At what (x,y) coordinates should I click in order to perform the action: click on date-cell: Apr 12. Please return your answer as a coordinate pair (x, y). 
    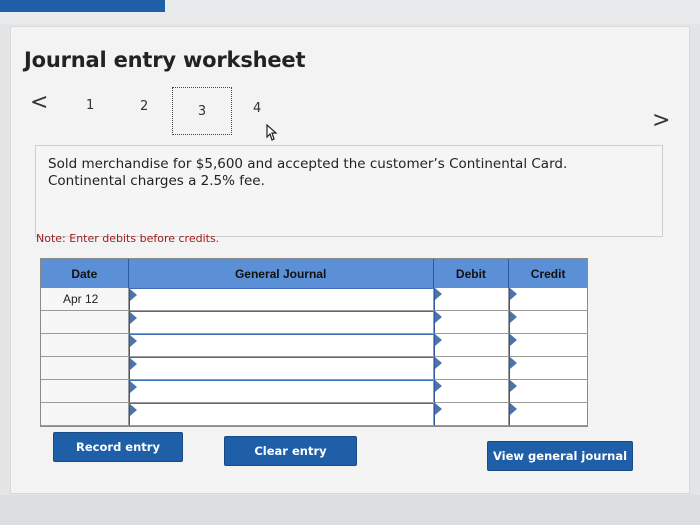
    Looking at the image, I should click on (85, 299).